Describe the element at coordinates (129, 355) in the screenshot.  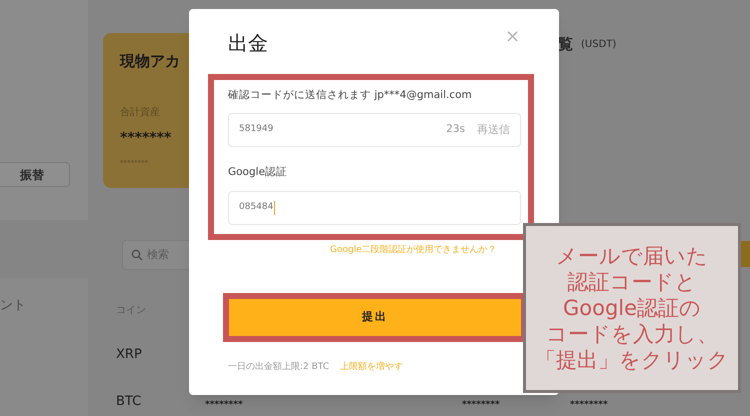
I see `coin-name: XRP` at that location.